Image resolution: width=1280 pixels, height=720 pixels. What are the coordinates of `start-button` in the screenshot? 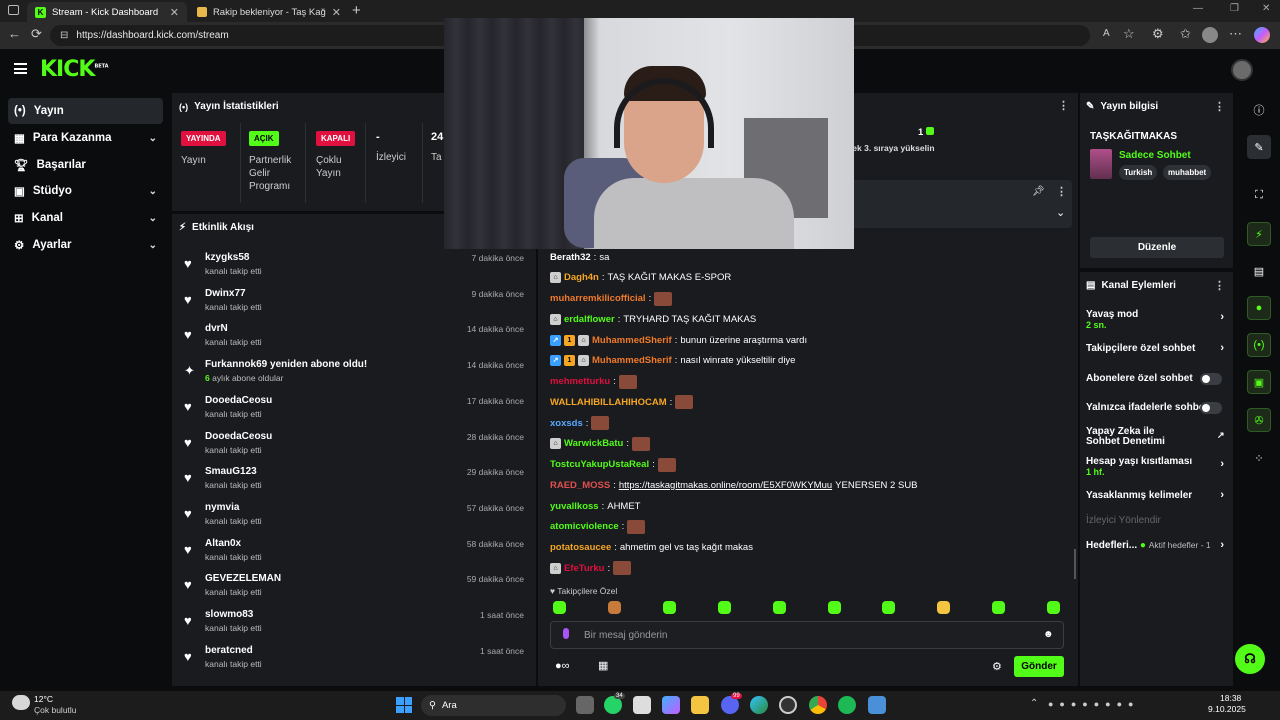 It's located at (404, 705).